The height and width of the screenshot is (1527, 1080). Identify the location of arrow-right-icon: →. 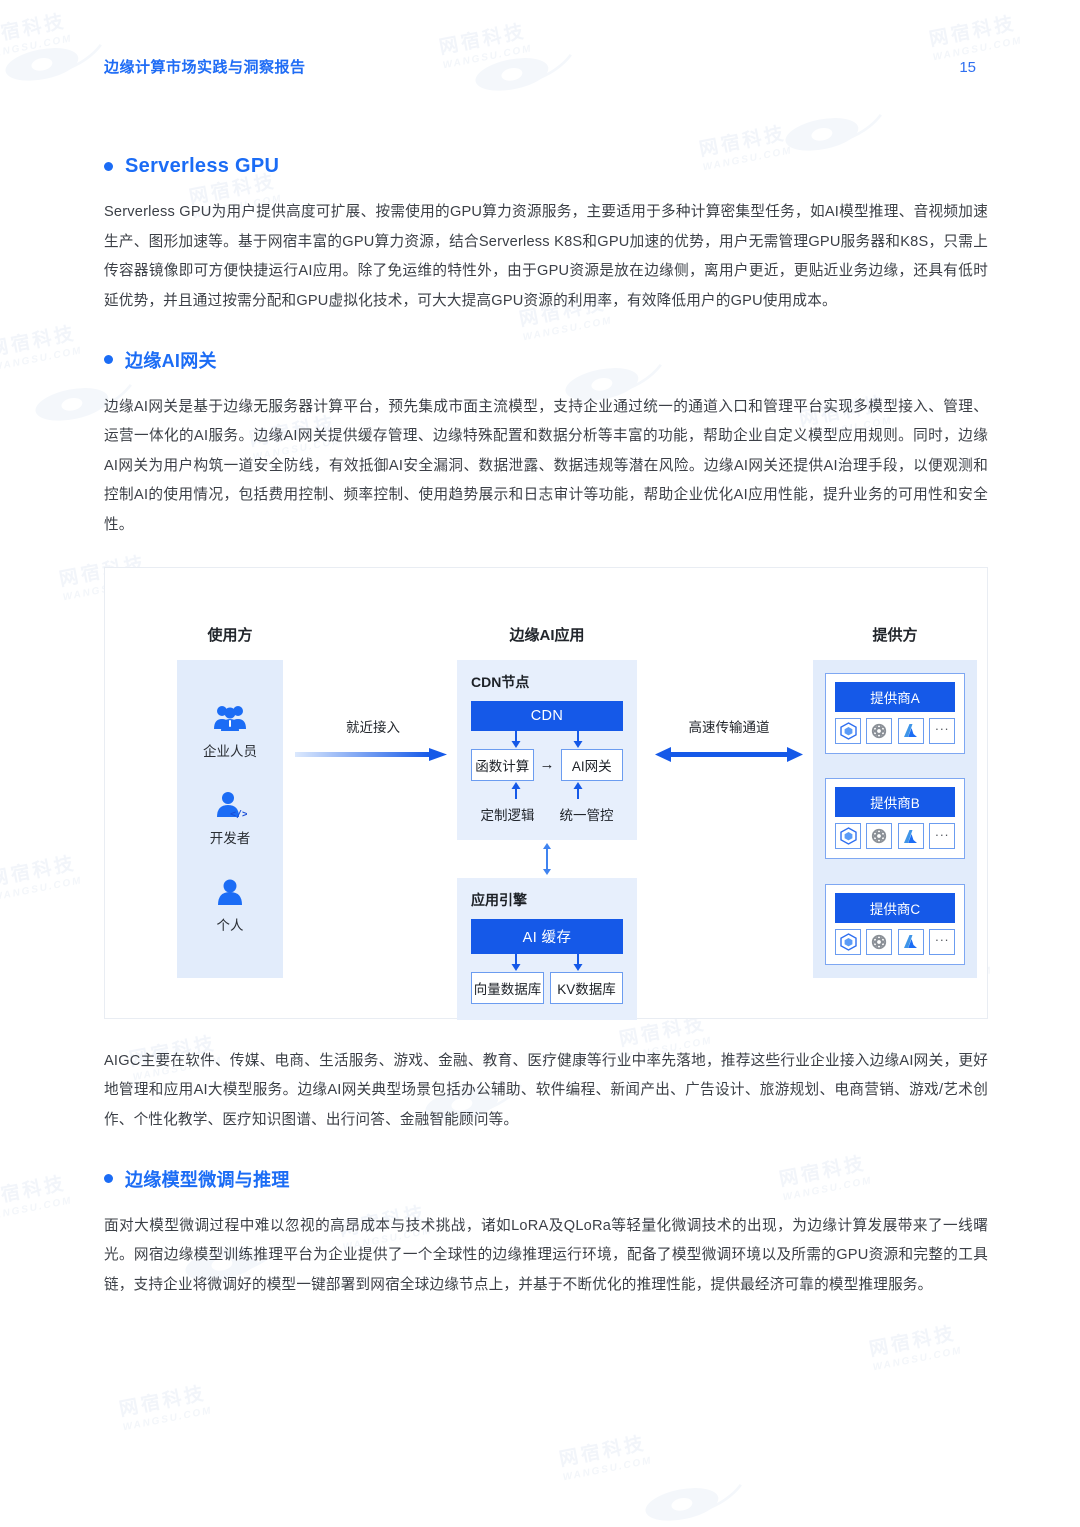
(547, 765).